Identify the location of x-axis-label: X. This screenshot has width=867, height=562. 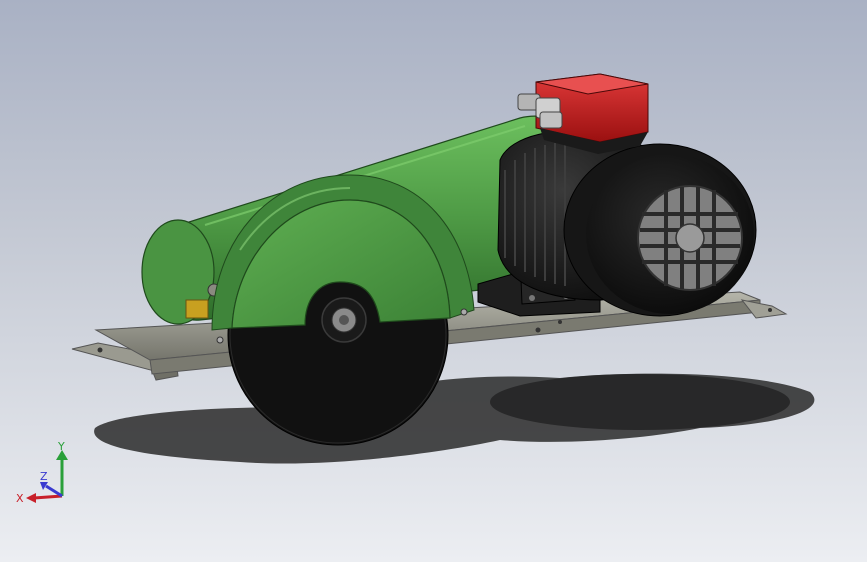
(20, 498).